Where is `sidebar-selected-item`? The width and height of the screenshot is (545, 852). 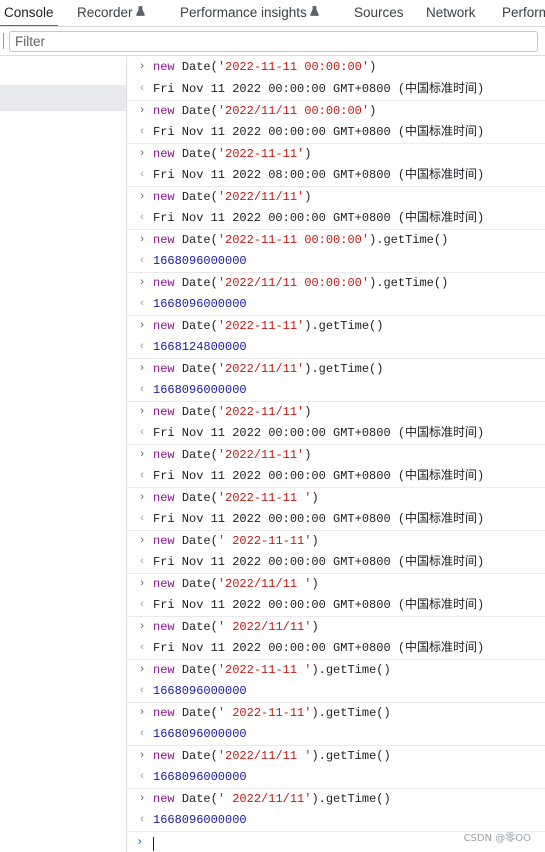
sidebar-selected-item is located at coordinates (63, 98).